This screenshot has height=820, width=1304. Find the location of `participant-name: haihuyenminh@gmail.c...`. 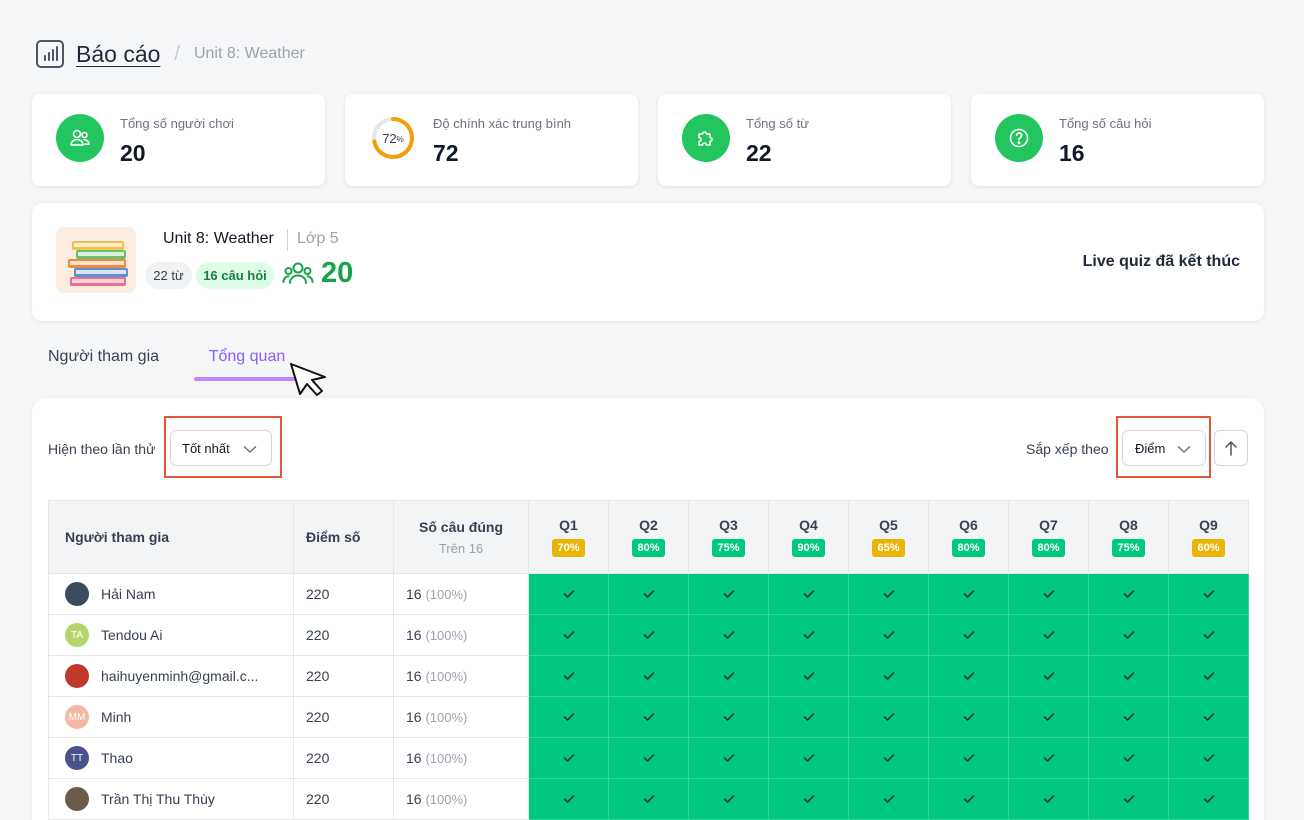

participant-name: haihuyenminh@gmail.c... is located at coordinates (179, 676).